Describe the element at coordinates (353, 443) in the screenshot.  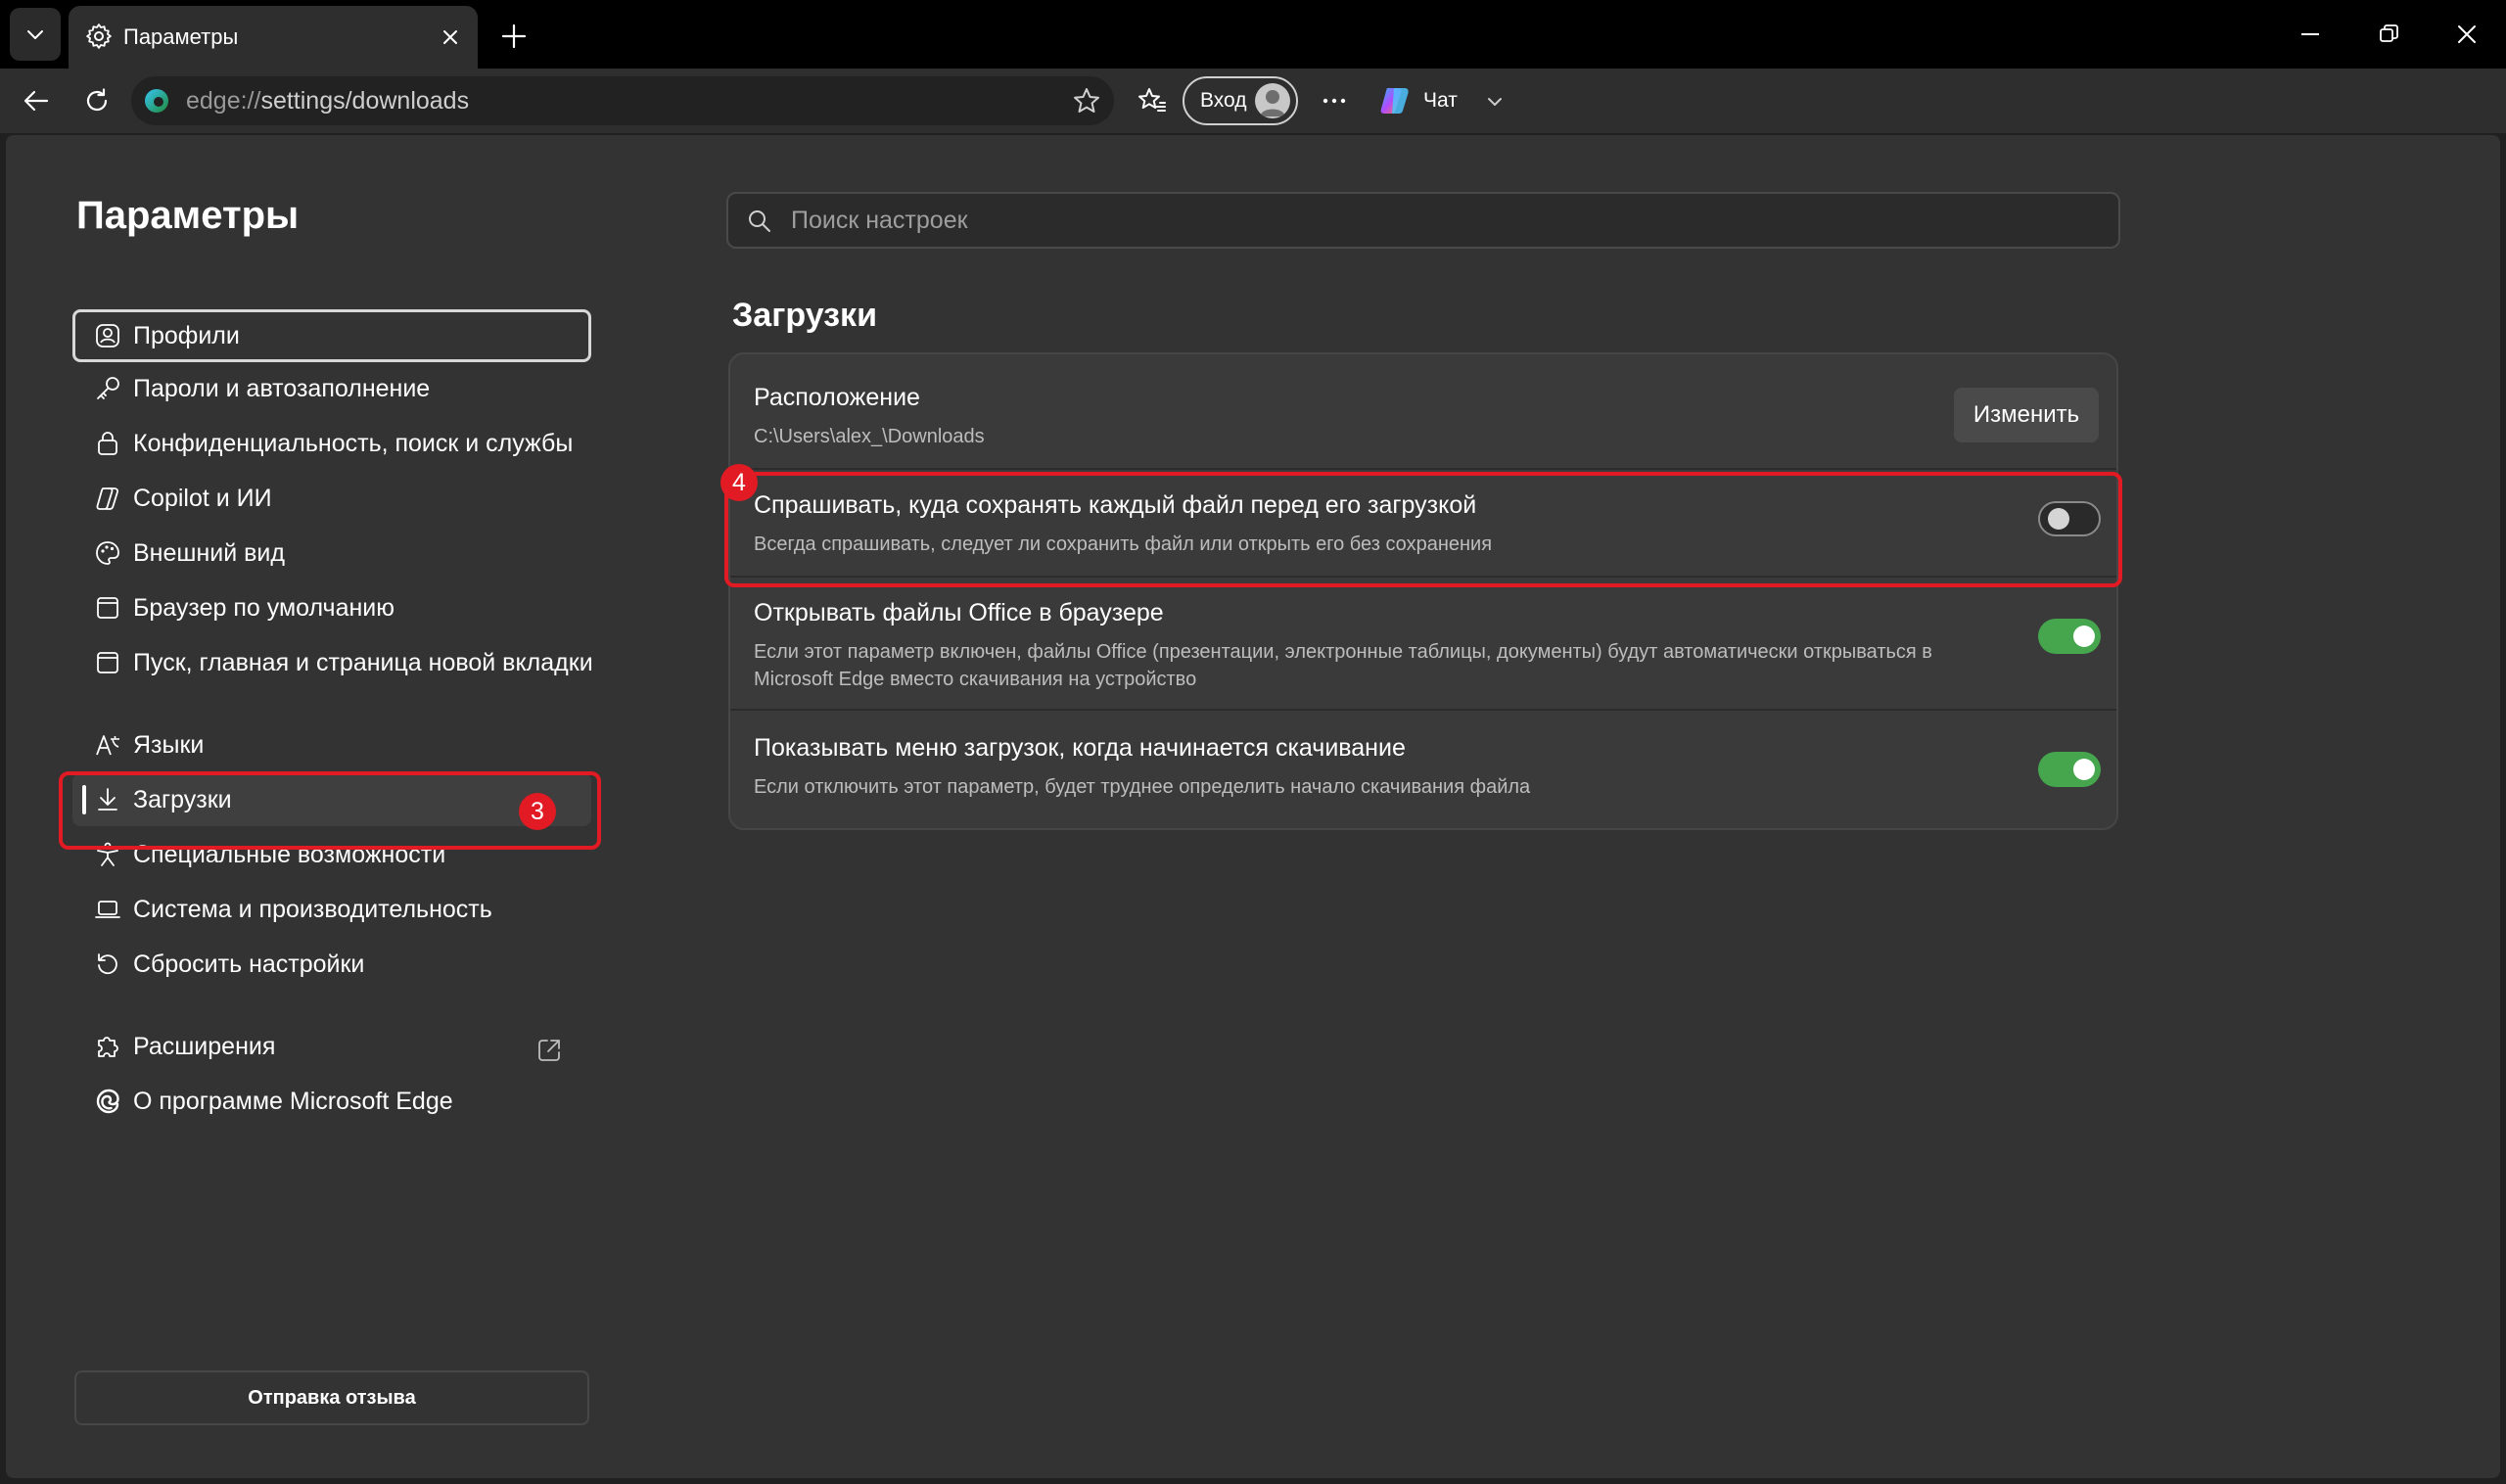
I see `sidebar-item-label: Конфиденциальность, поиск и службы` at that location.